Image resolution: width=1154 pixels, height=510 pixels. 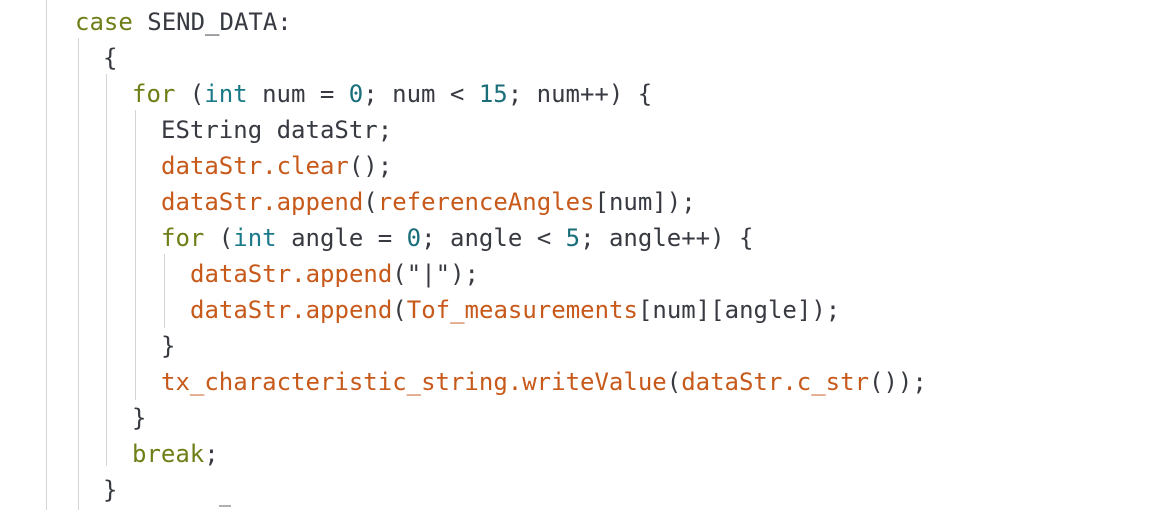 What do you see at coordinates (493, 94) in the screenshot?
I see `code-token: 15` at bounding box center [493, 94].